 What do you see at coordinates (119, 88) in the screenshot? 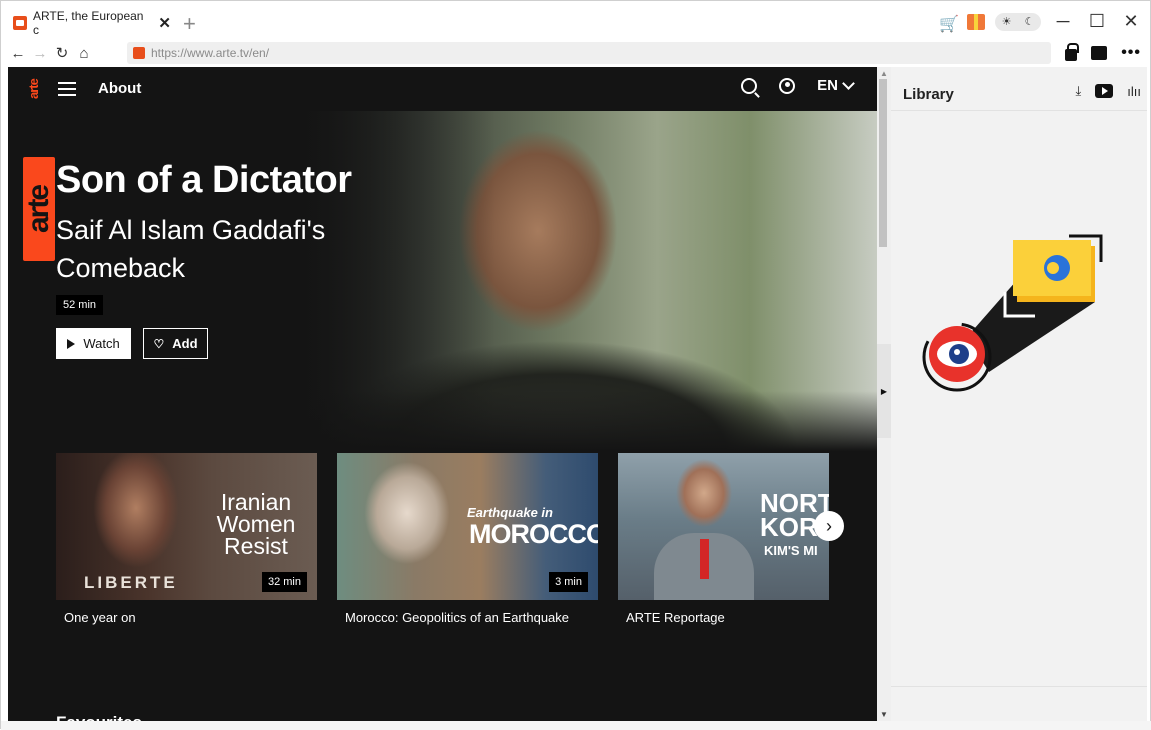
I see `about-link: About` at bounding box center [119, 88].